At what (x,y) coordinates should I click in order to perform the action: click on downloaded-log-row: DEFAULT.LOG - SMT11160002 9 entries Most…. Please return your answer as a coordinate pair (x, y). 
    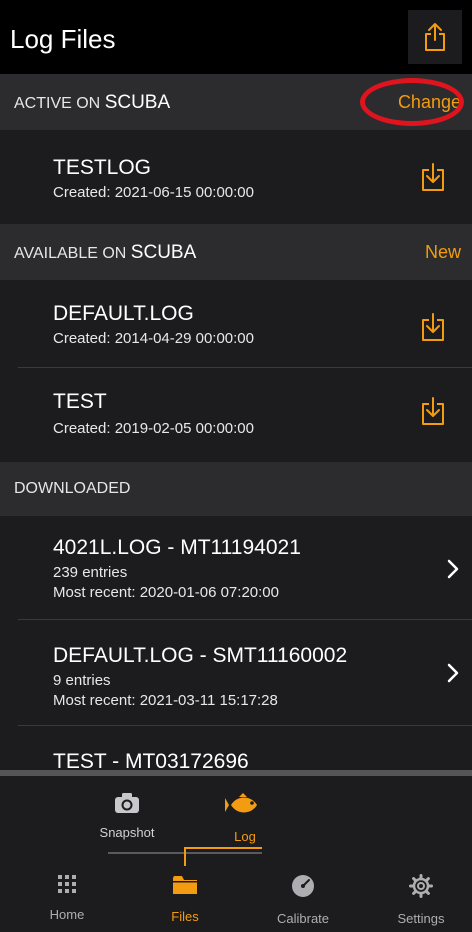
    Looking at the image, I should click on (236, 673).